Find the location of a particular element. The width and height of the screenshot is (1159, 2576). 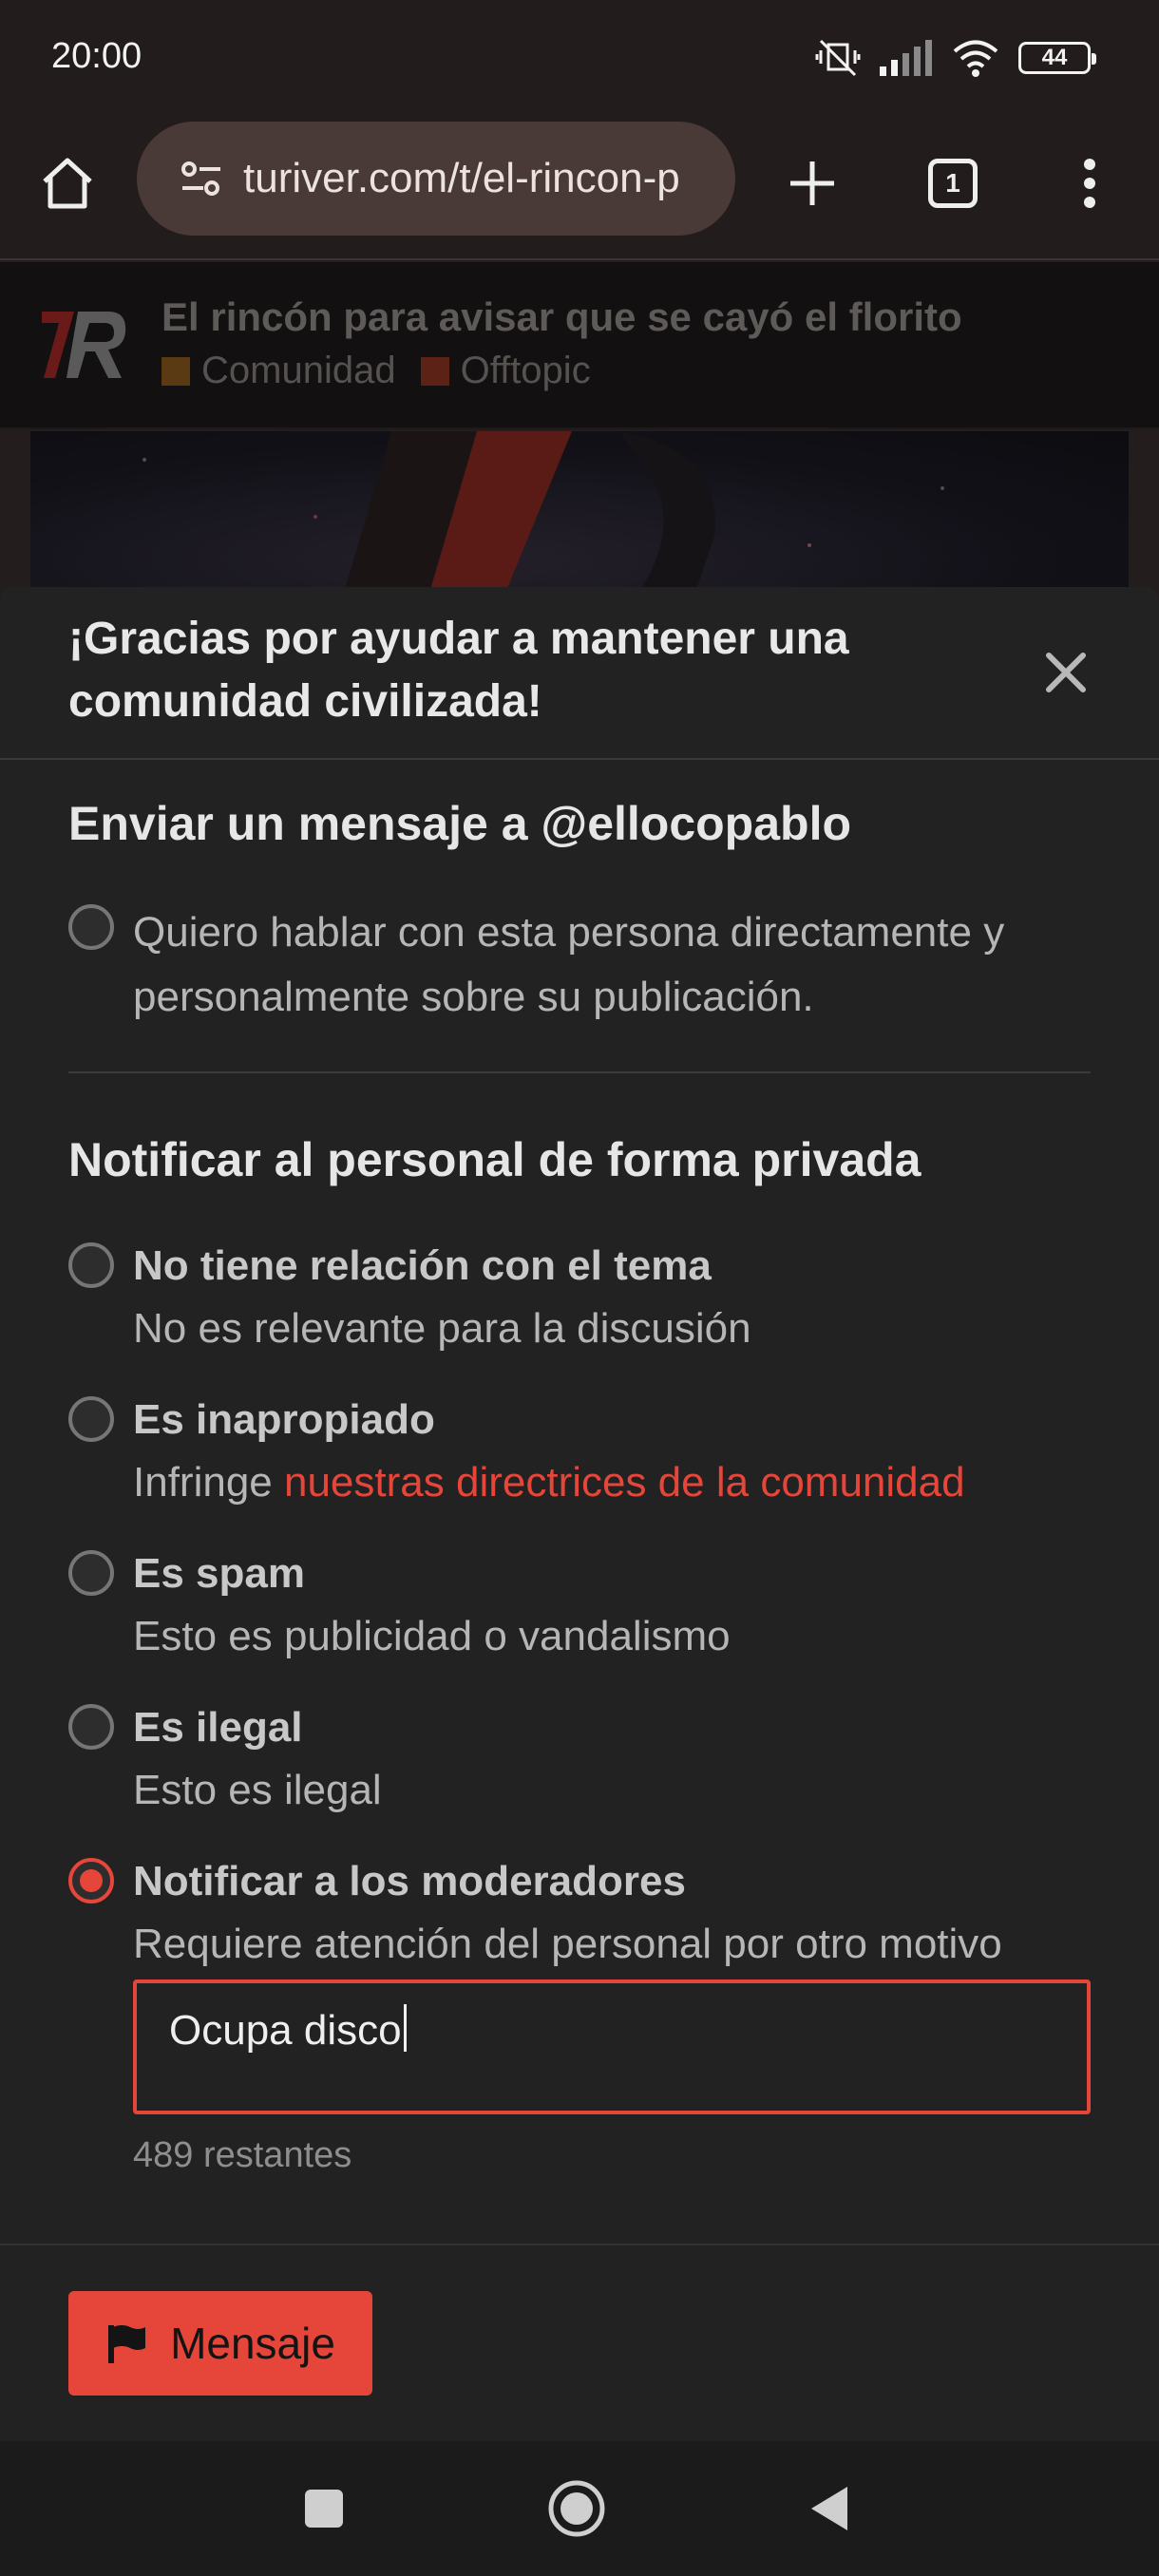

tab-switcher-icon: 1 is located at coordinates (953, 183).